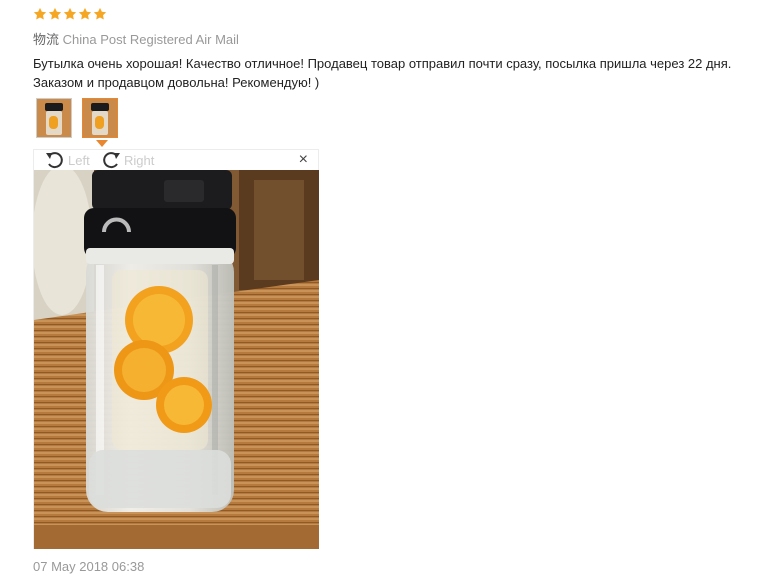 This screenshot has height=587, width=773. What do you see at coordinates (79, 160) in the screenshot?
I see `rotate-left-label: Left` at bounding box center [79, 160].